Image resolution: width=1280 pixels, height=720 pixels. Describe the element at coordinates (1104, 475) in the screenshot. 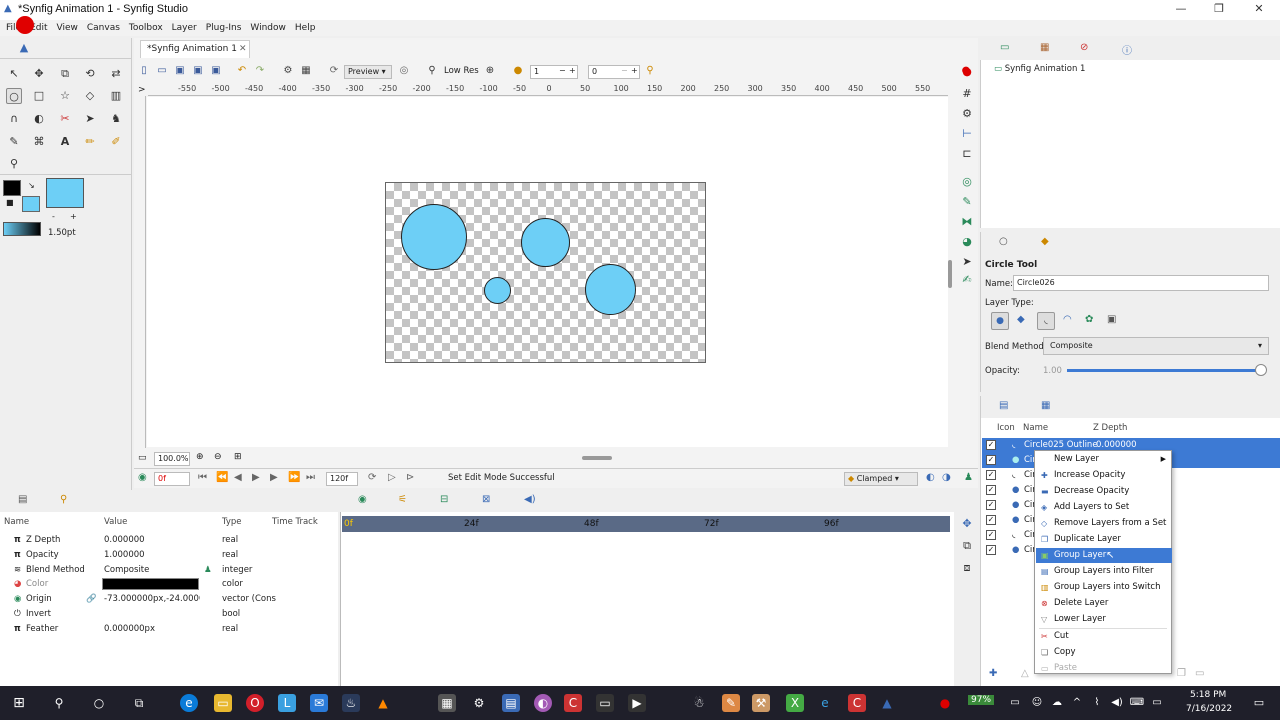

I see `menu-increase-opacity: ✚ Increase Opacity` at that location.